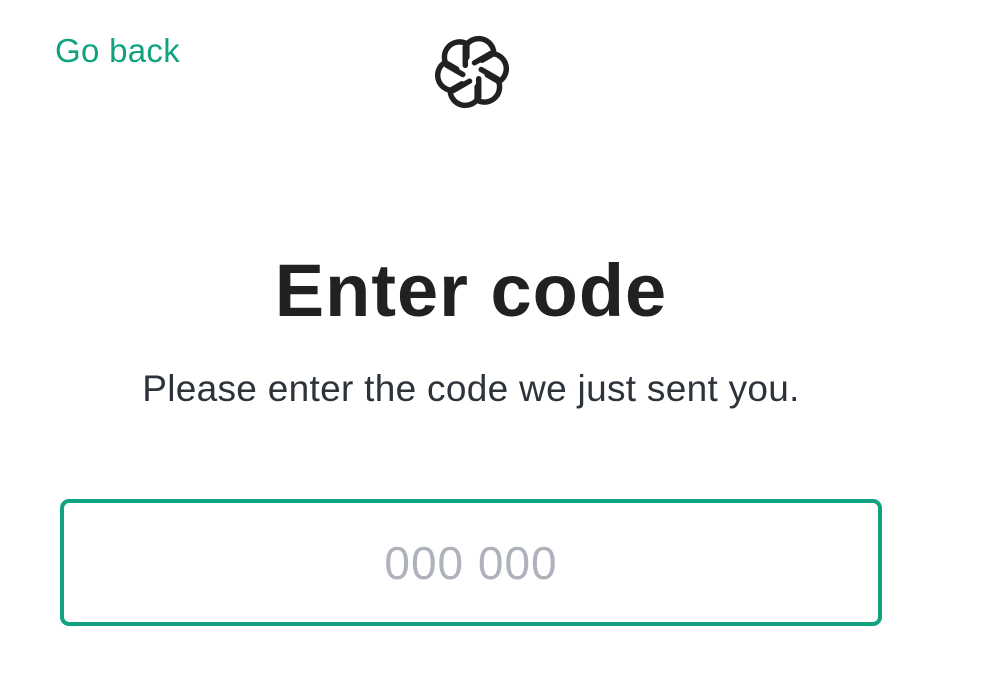  I want to click on go-back-link: Go back, so click(117, 51).